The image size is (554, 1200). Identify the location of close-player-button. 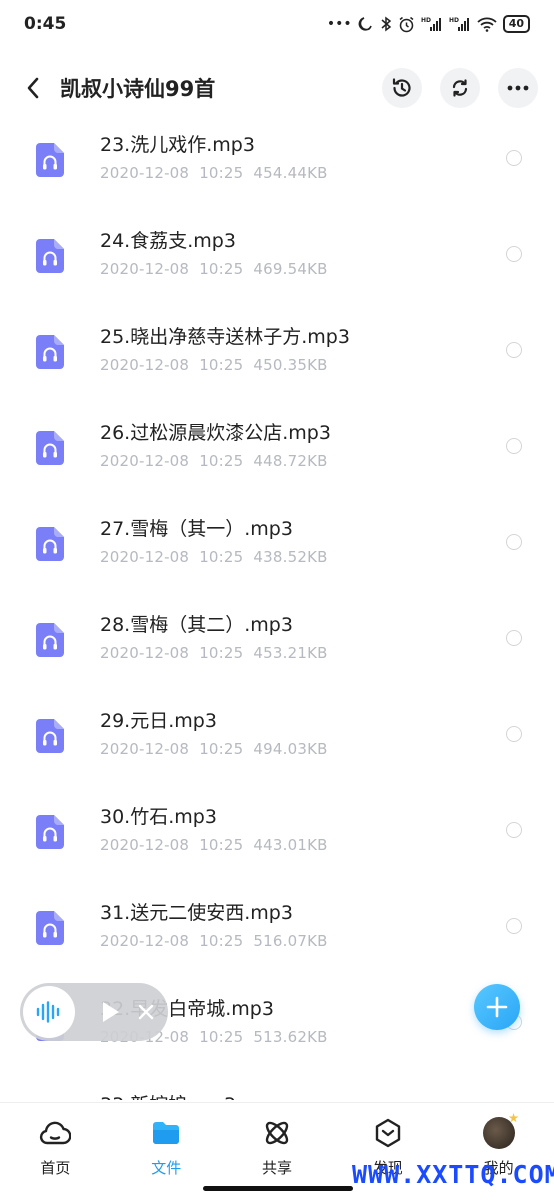
(146, 1012).